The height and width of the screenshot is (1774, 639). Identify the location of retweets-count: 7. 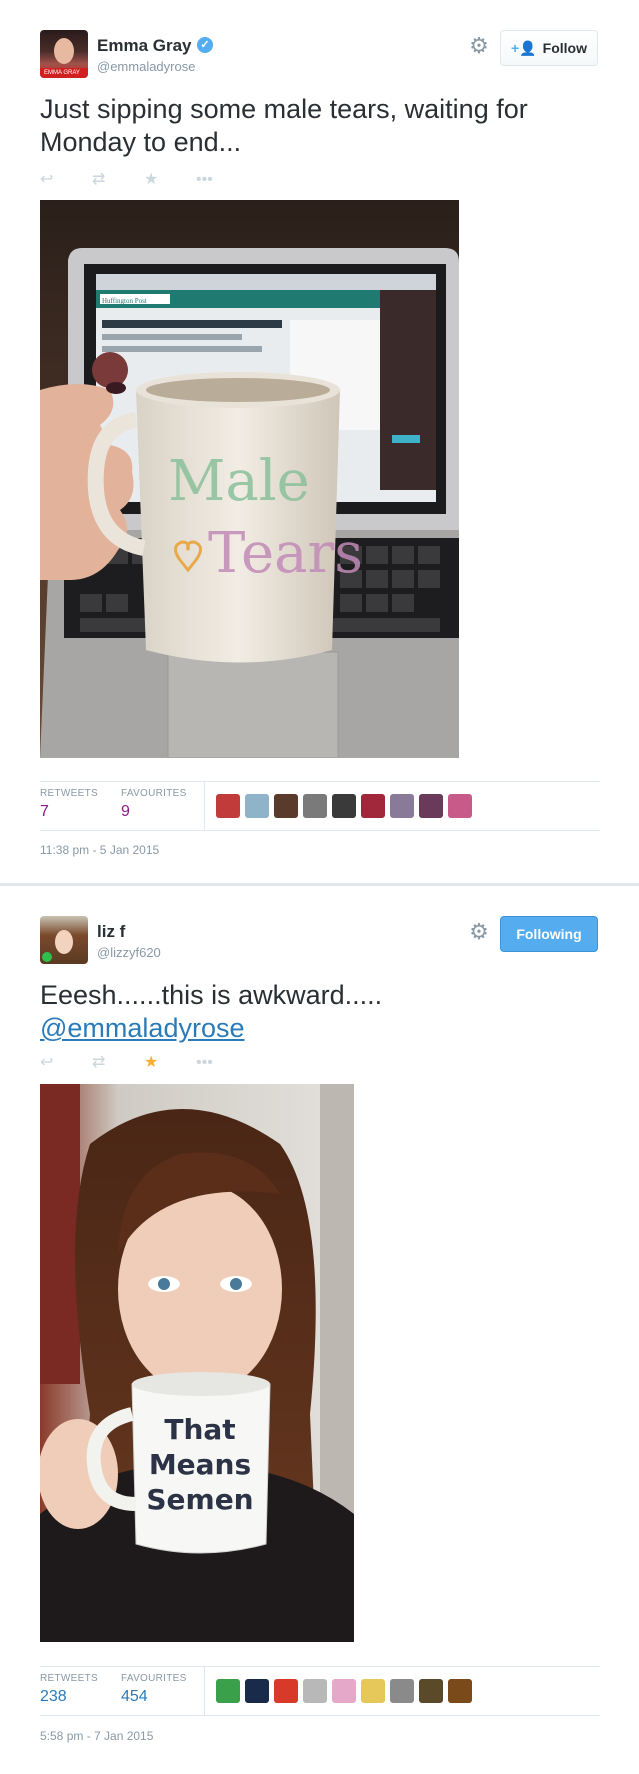
(44, 811).